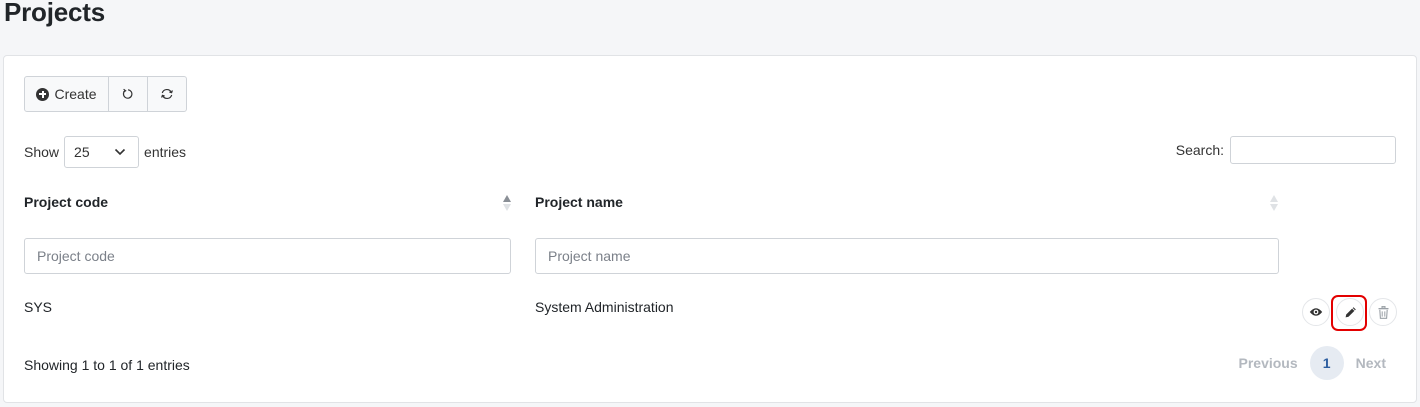  Describe the element at coordinates (66, 202) in the screenshot. I see `column-header-project-code: Project code` at that location.